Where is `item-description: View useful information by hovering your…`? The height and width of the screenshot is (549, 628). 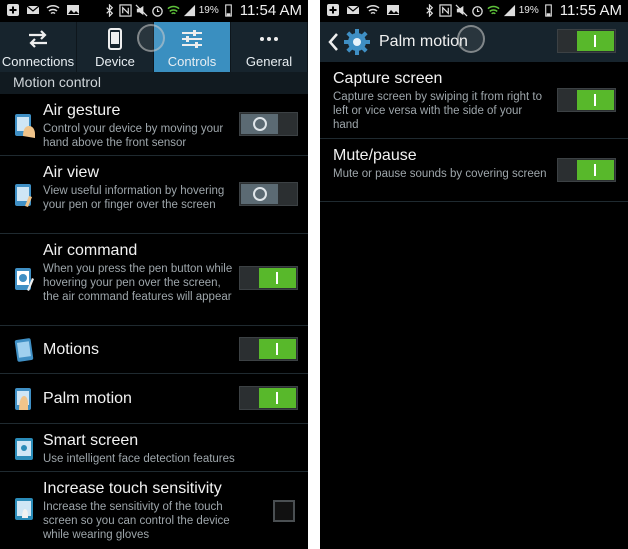
item-description: View useful information by hovering your… is located at coordinates (134, 198).